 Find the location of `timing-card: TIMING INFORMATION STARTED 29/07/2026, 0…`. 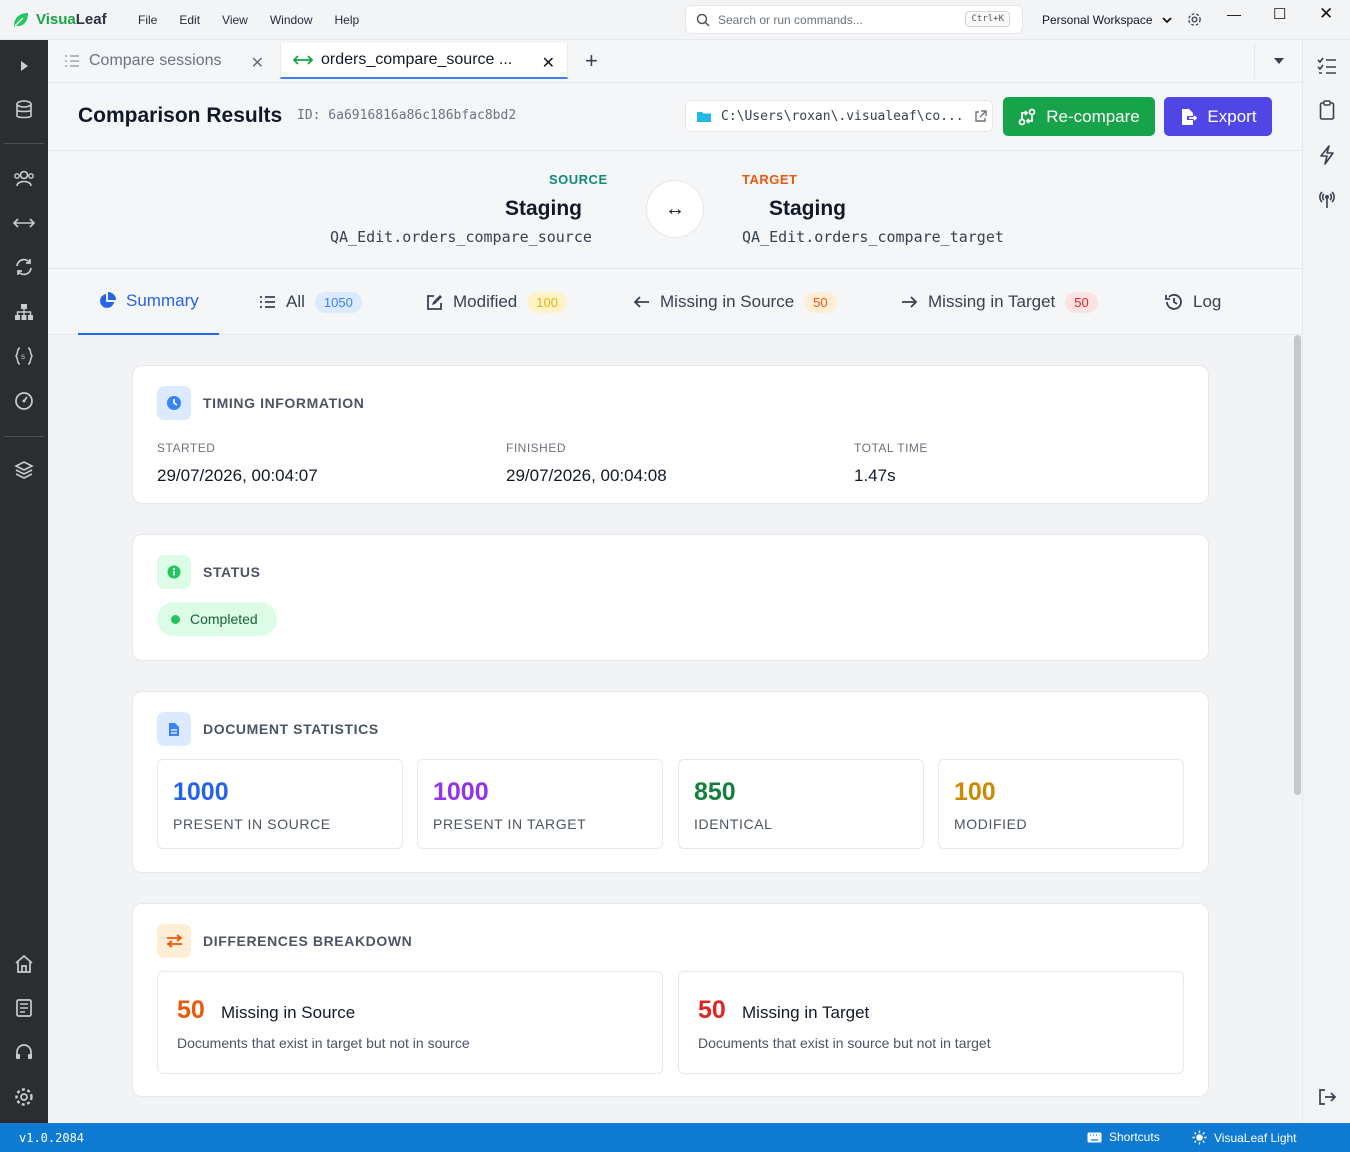

timing-card: TIMING INFORMATION STARTED 29/07/2026, 0… is located at coordinates (670, 434).